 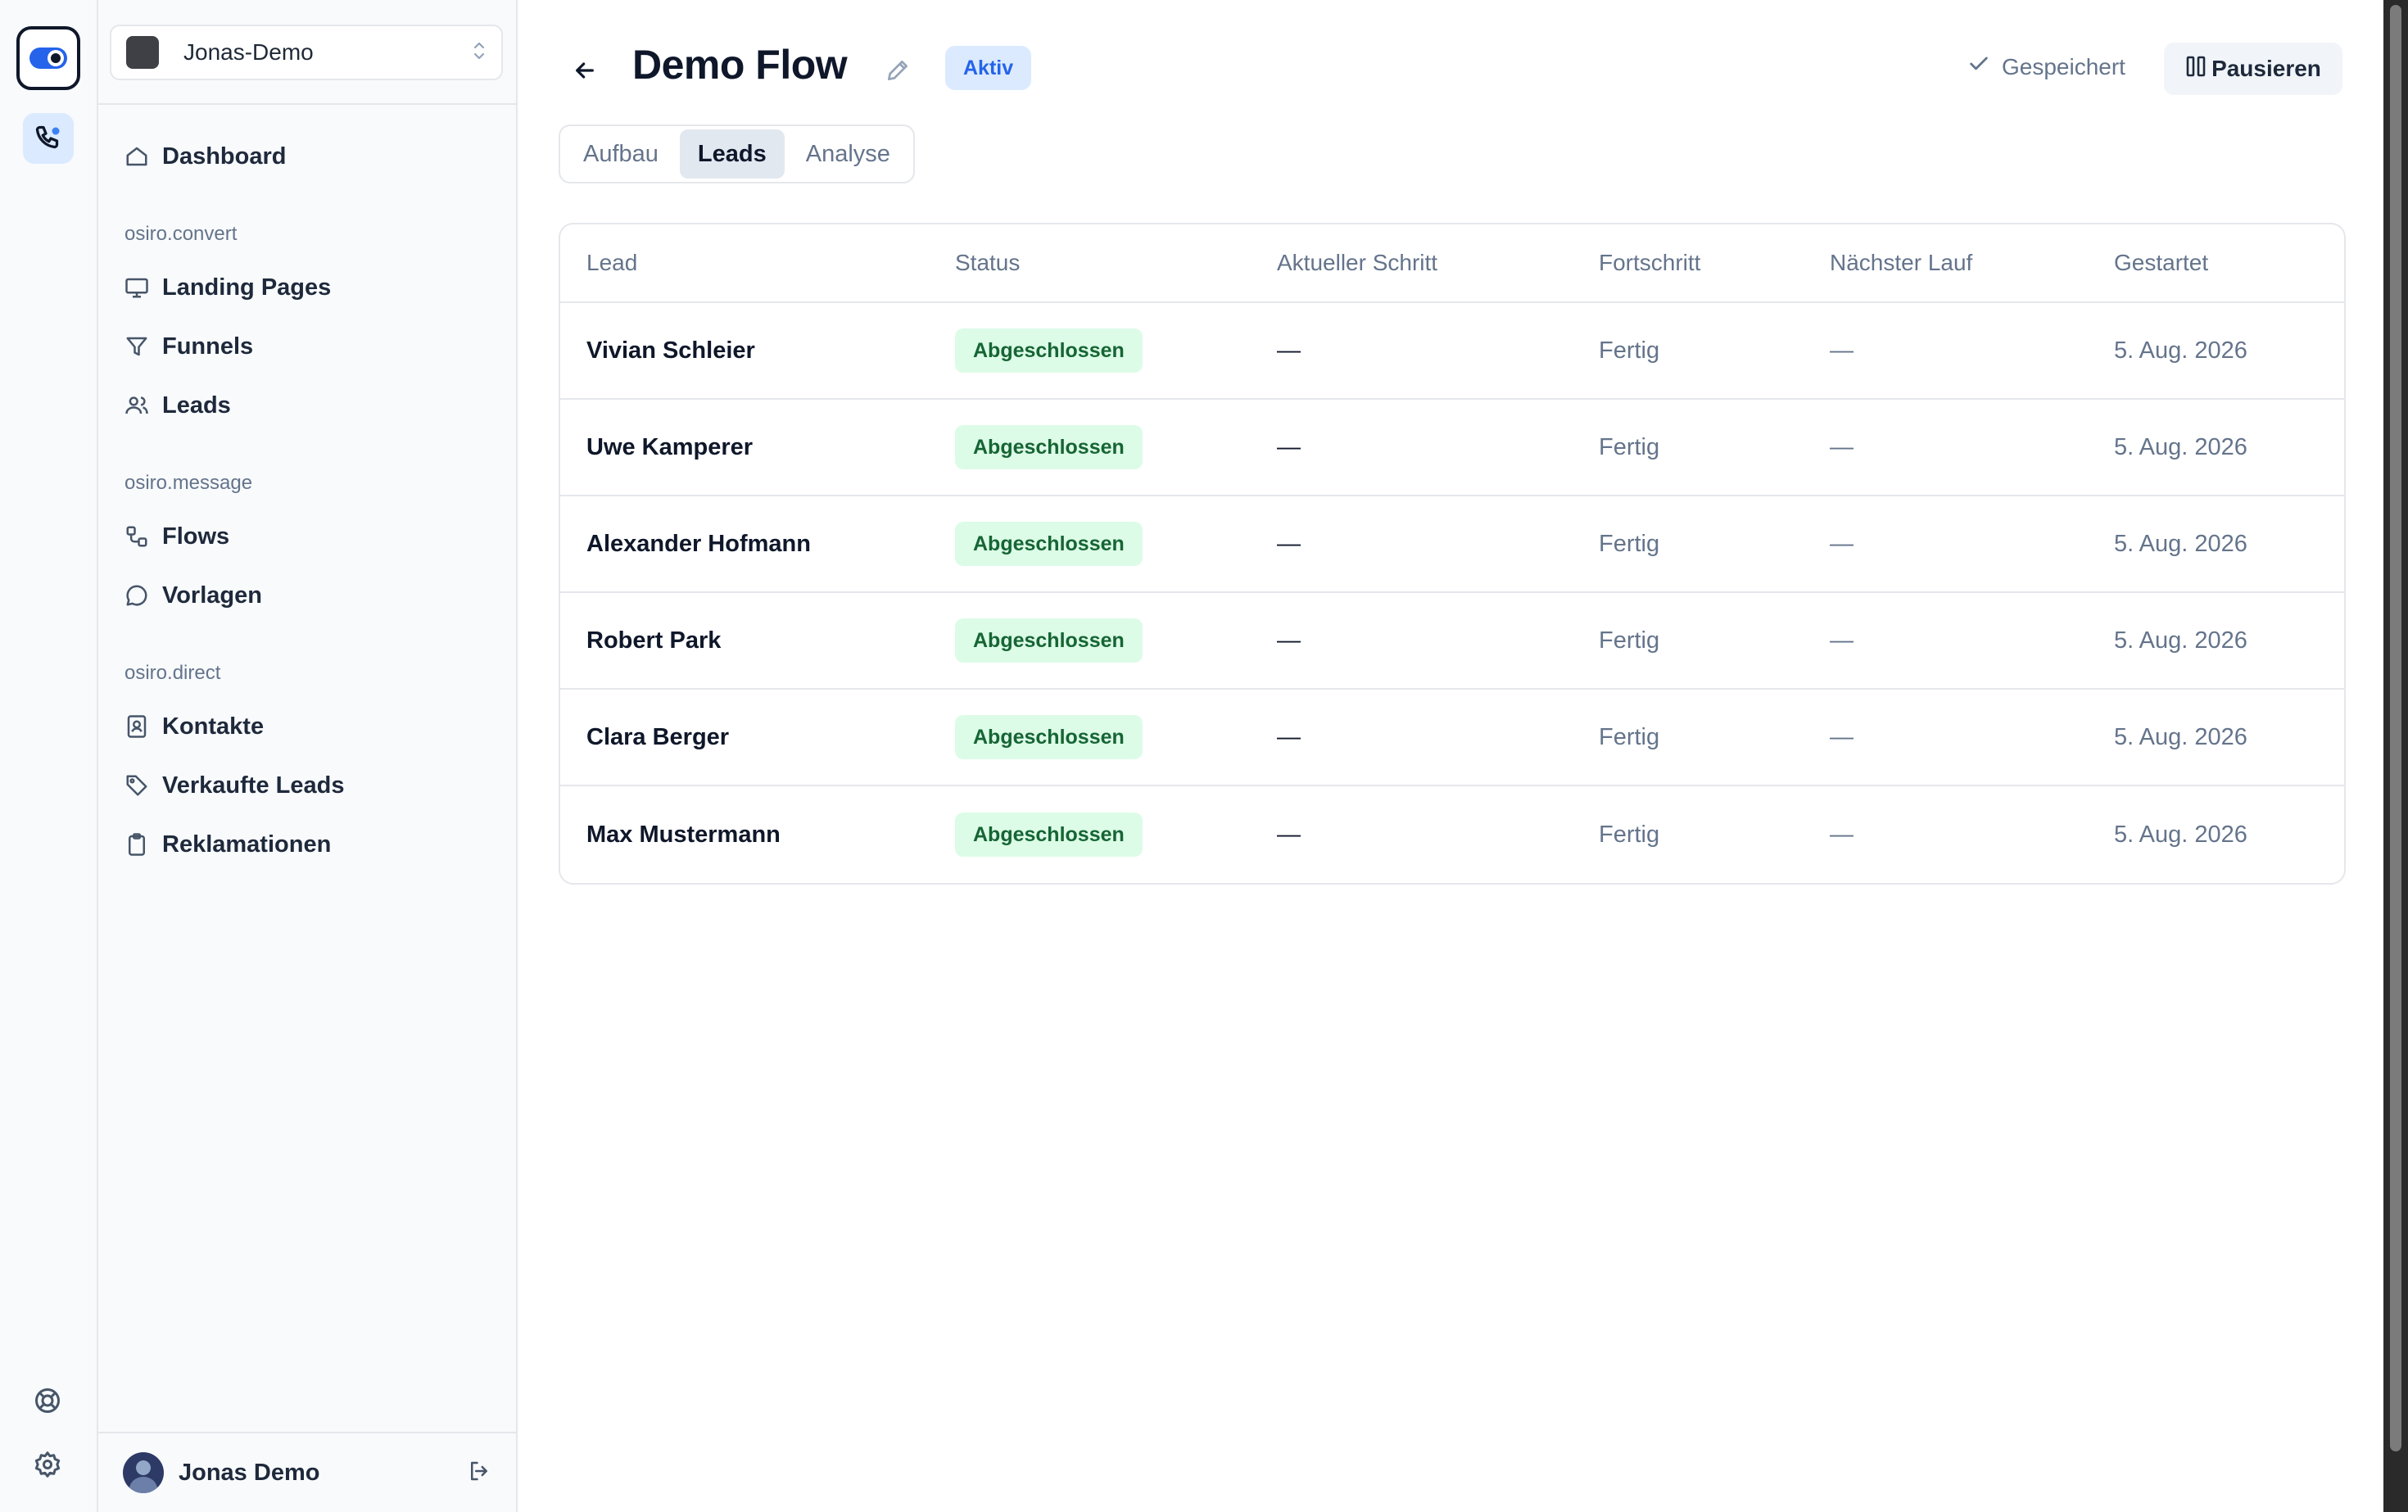 I want to click on pause-icon, so click(x=2196, y=69).